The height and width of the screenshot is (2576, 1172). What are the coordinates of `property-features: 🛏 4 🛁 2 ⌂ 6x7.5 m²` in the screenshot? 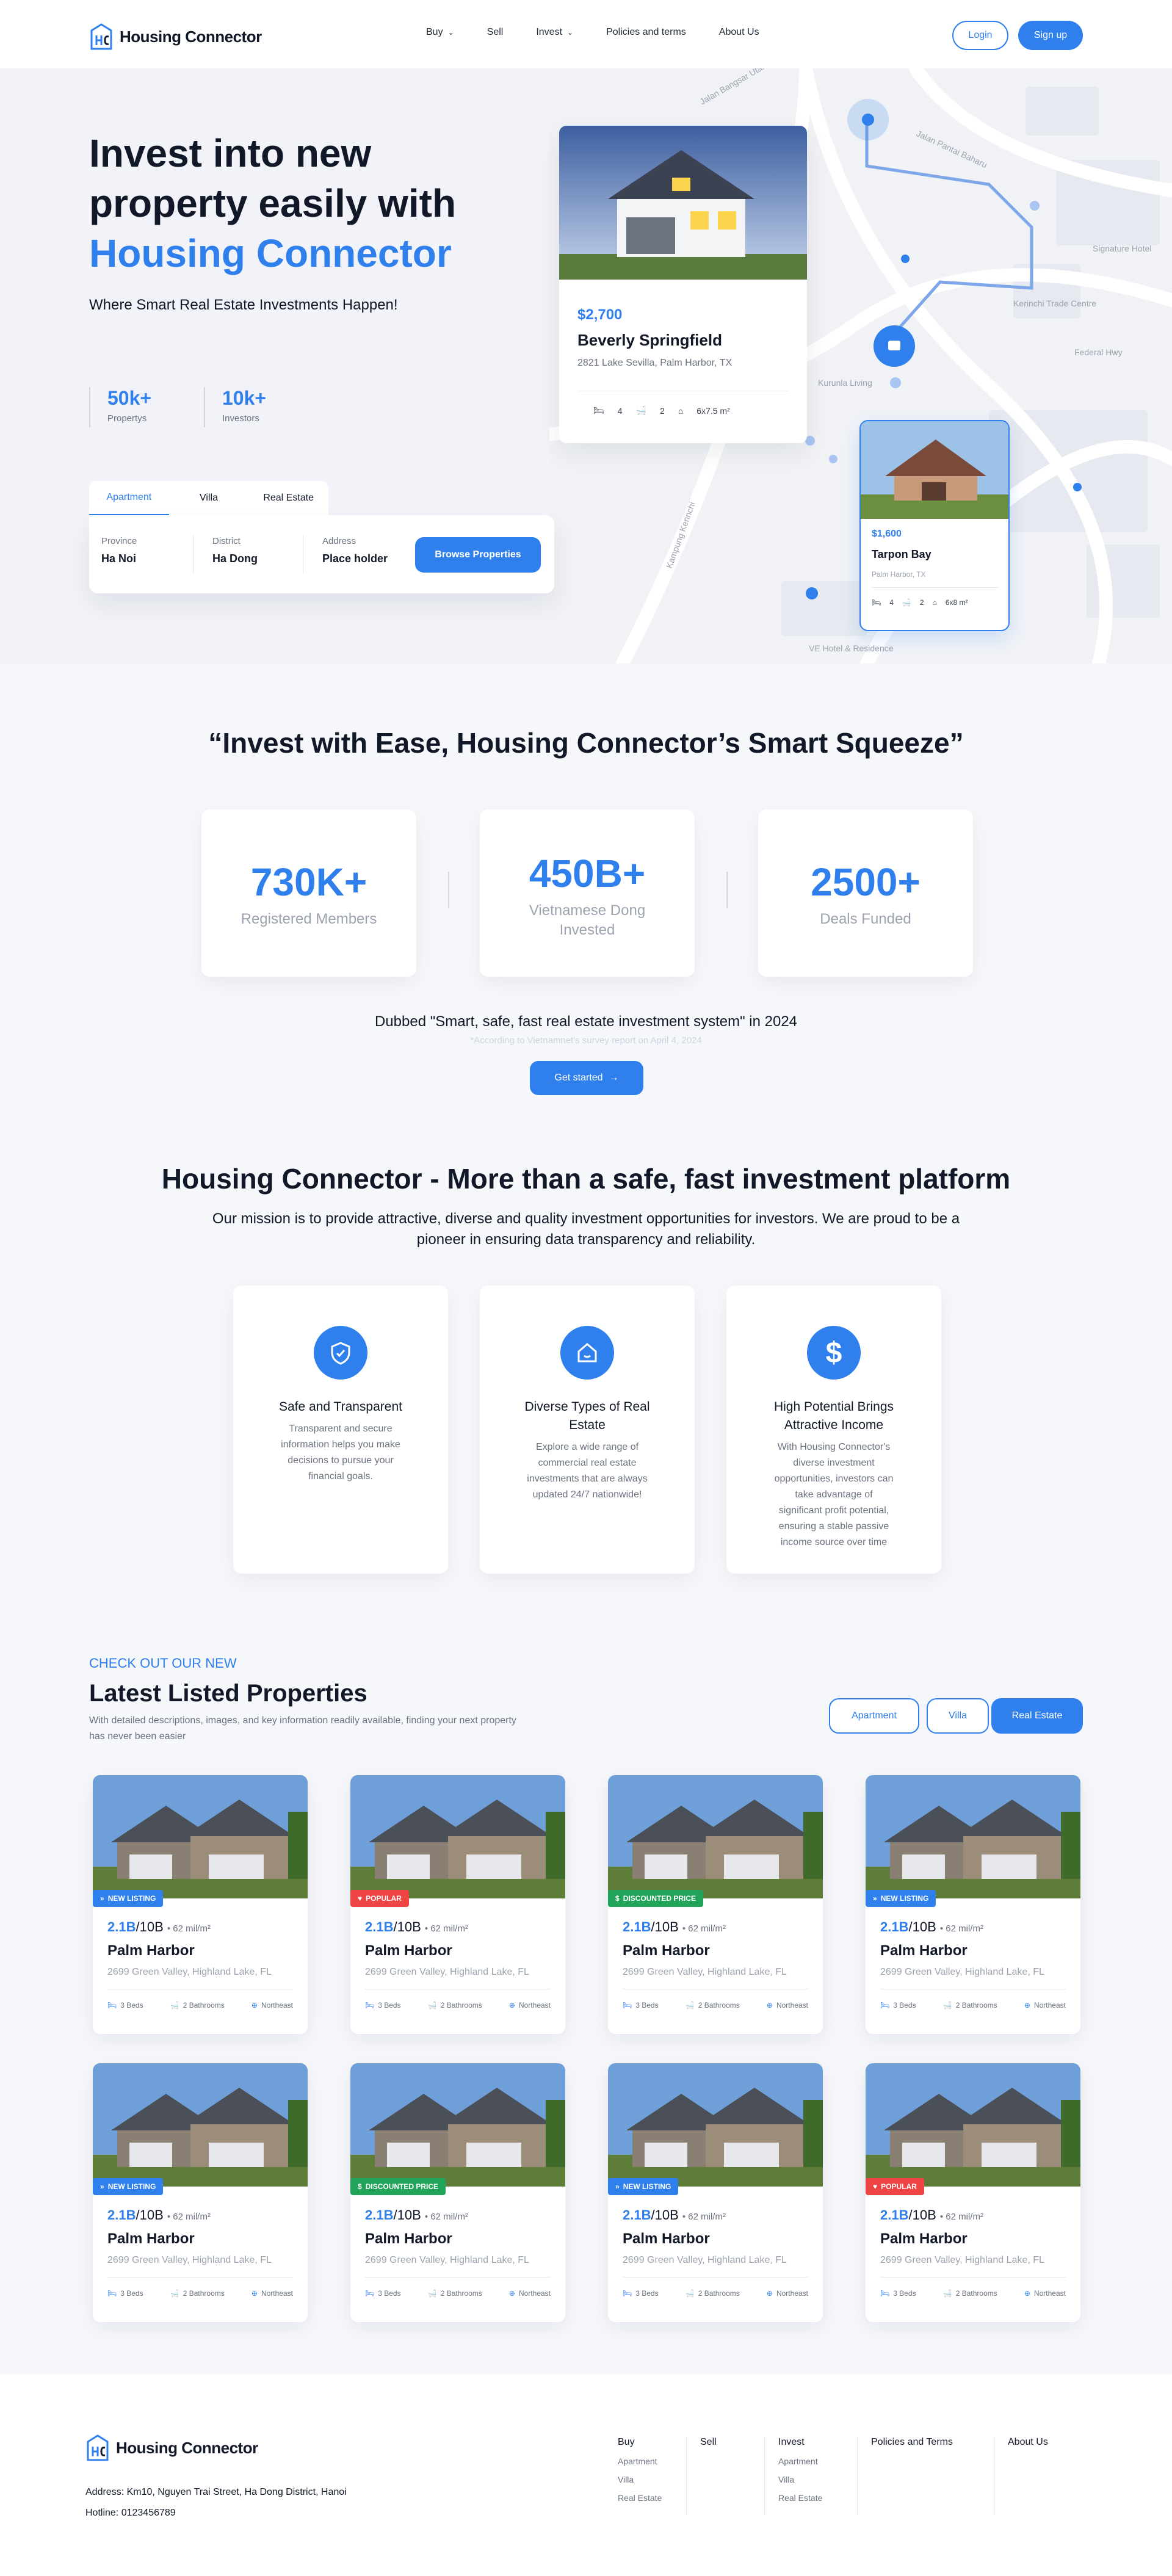 It's located at (661, 410).